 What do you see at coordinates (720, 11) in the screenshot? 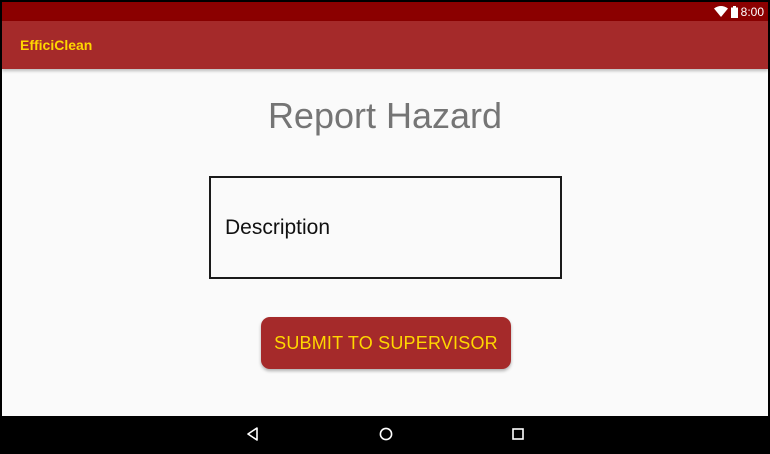
I see `wifi-icon` at bounding box center [720, 11].